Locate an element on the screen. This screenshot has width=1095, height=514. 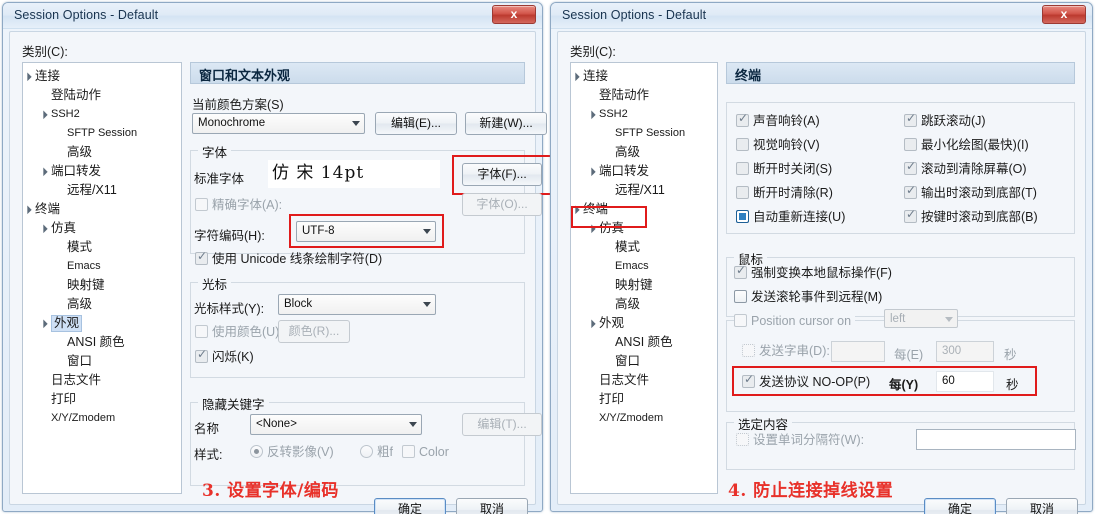
charset-value: UTF-8 is located at coordinates (318, 231).